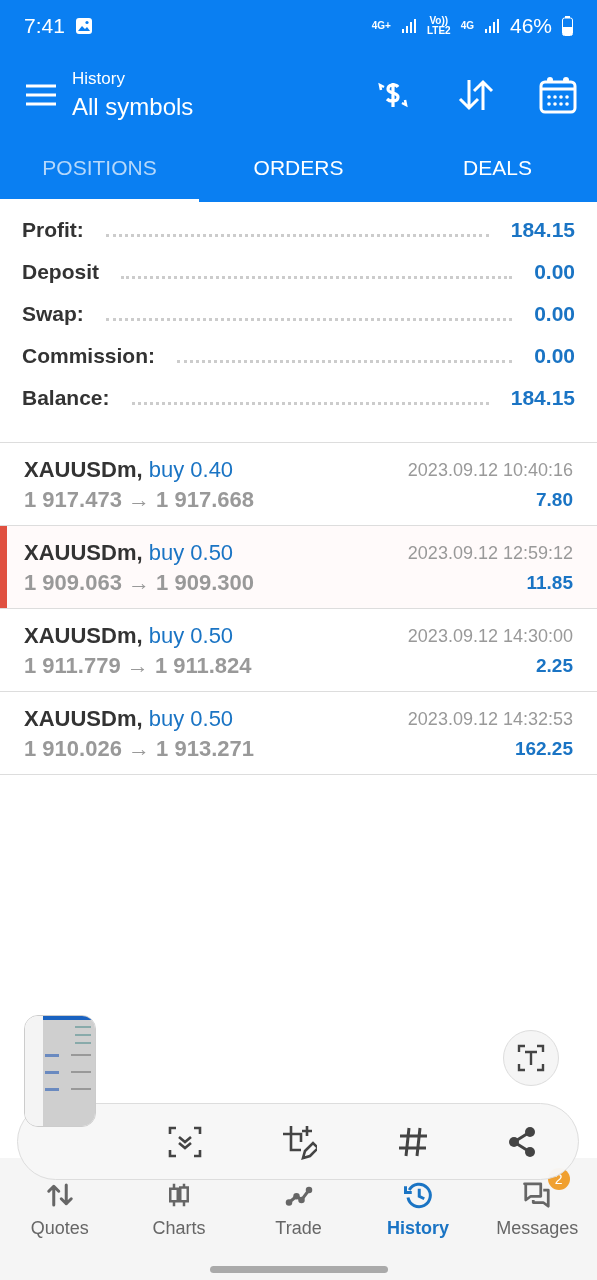  Describe the element at coordinates (298, 169) in the screenshot. I see `tab: ORDERS` at that location.